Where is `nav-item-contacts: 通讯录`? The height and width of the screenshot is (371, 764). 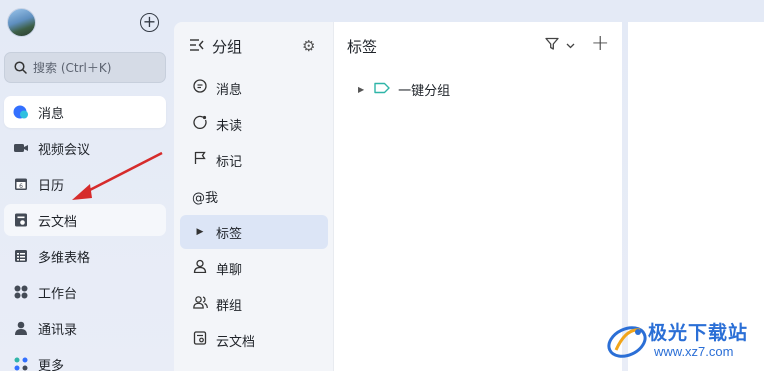 nav-item-contacts: 通讯录 is located at coordinates (85, 328).